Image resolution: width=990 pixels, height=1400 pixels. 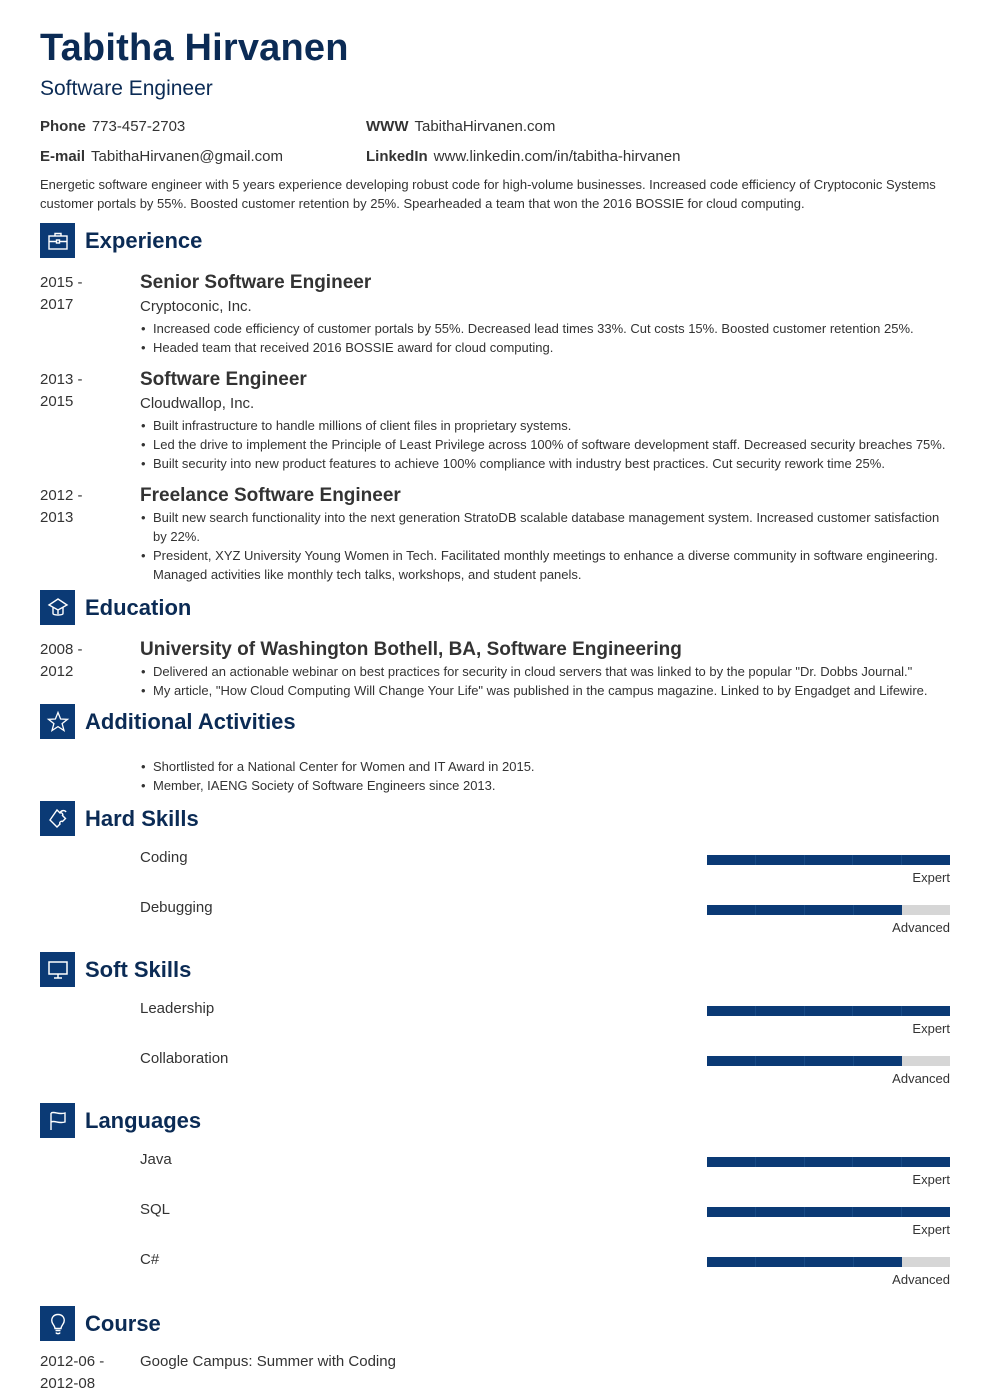 What do you see at coordinates (176, 907) in the screenshot?
I see `skill-name: Debugging` at bounding box center [176, 907].